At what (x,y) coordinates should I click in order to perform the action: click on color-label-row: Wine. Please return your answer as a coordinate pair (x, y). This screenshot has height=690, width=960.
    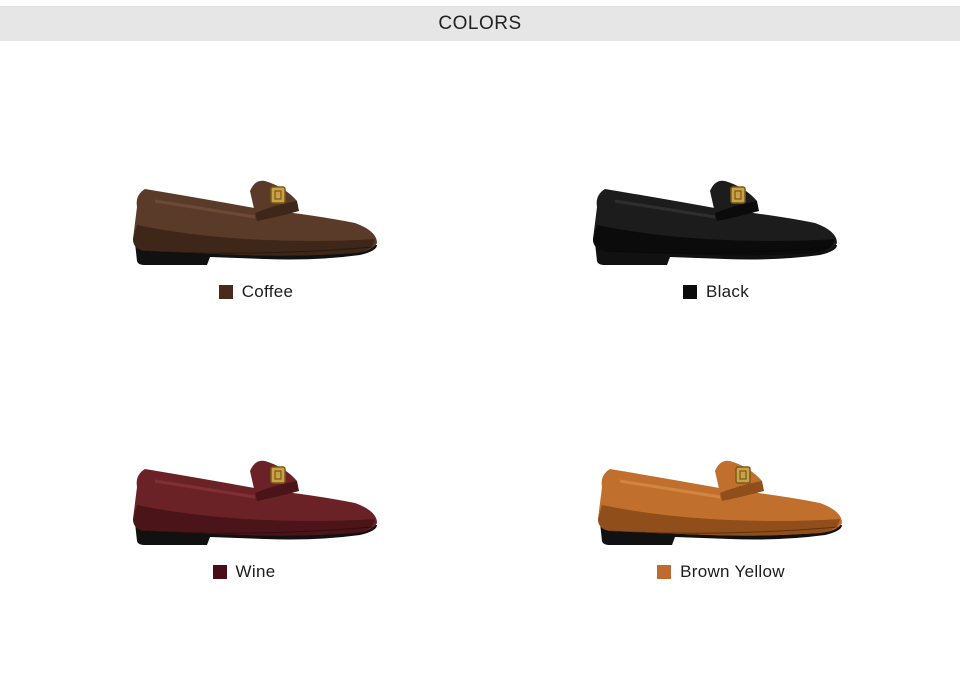
    Looking at the image, I should click on (244, 572).